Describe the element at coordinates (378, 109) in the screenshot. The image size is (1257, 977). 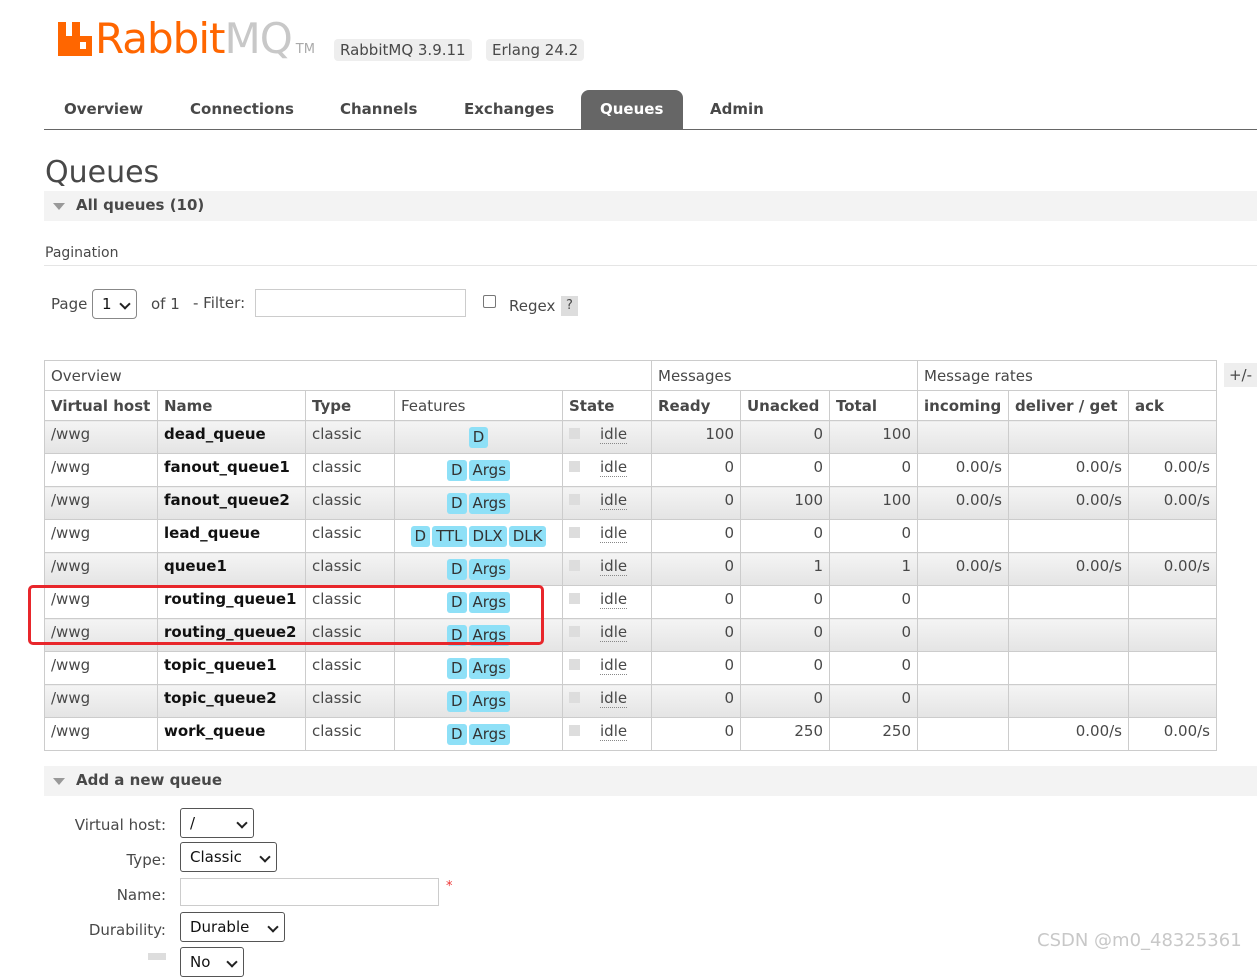
I see `tab-channels: Channels` at that location.